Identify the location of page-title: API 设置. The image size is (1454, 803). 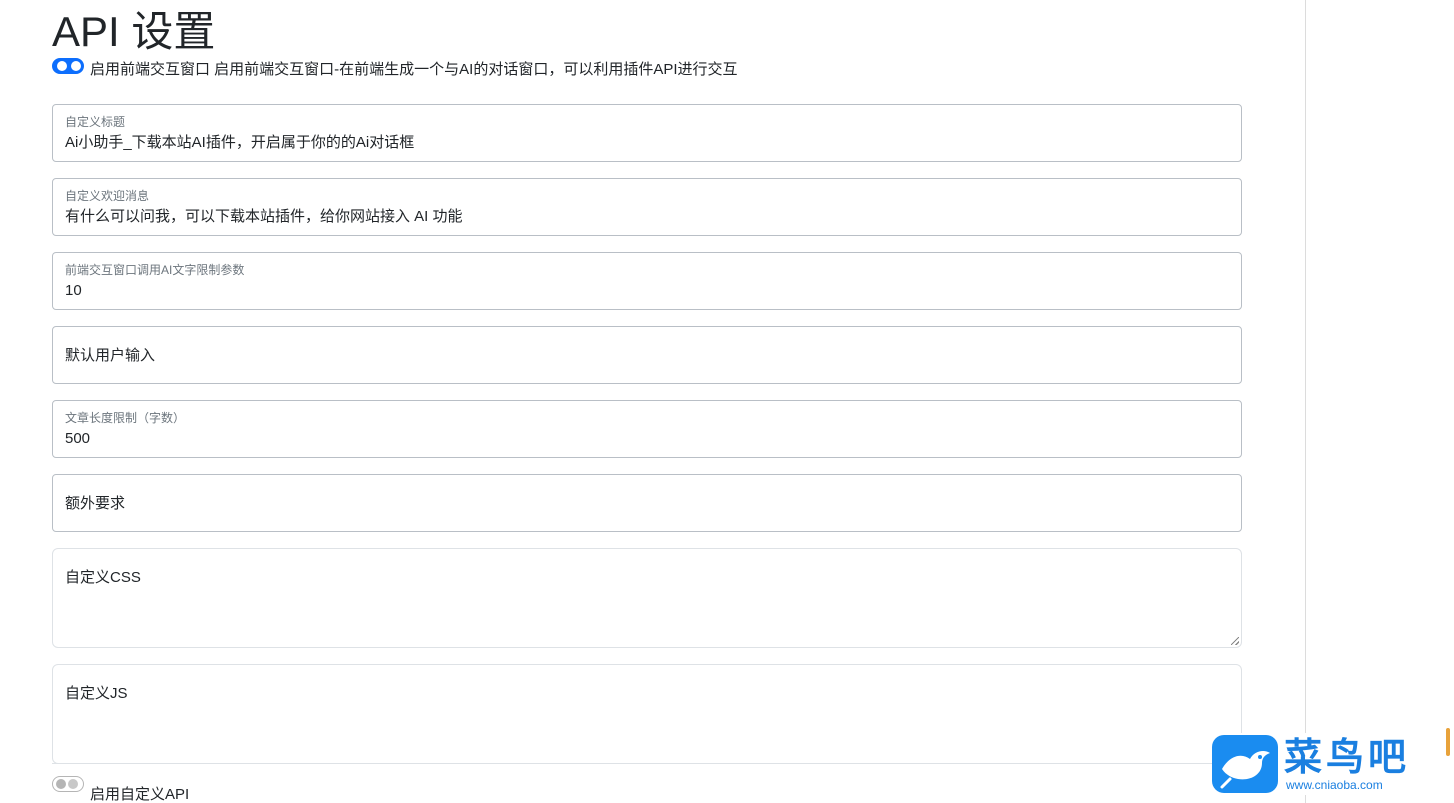
(134, 31).